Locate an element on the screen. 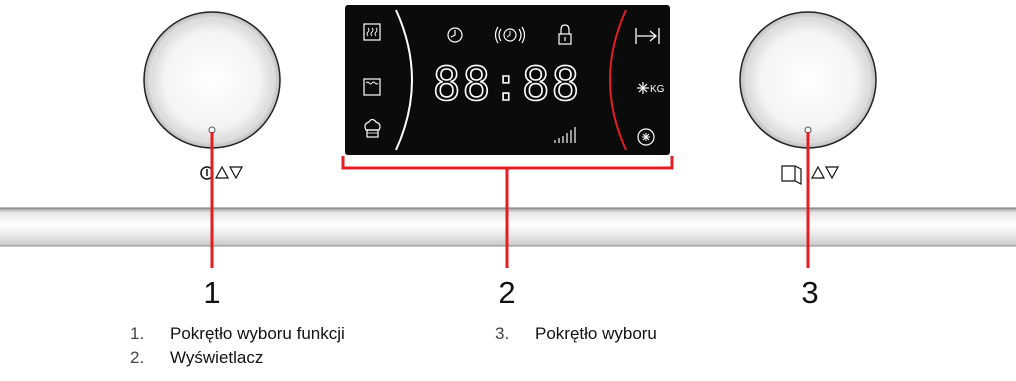 The width and height of the screenshot is (1016, 381). legend-item-1: 1. Pokrętło wyboru funkcji is located at coordinates (237, 334).